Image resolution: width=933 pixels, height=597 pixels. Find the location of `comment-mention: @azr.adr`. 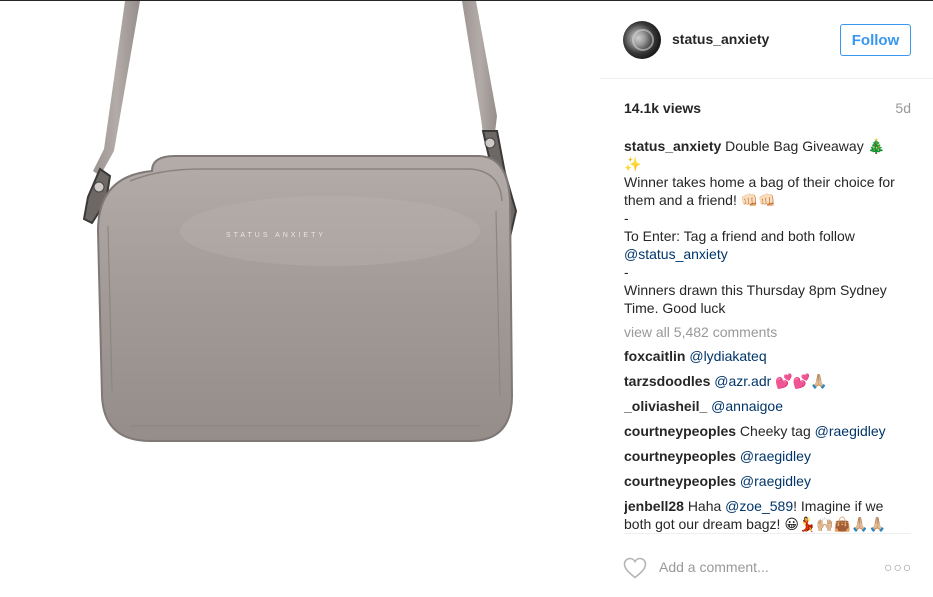

comment-mention: @azr.adr is located at coordinates (742, 381).